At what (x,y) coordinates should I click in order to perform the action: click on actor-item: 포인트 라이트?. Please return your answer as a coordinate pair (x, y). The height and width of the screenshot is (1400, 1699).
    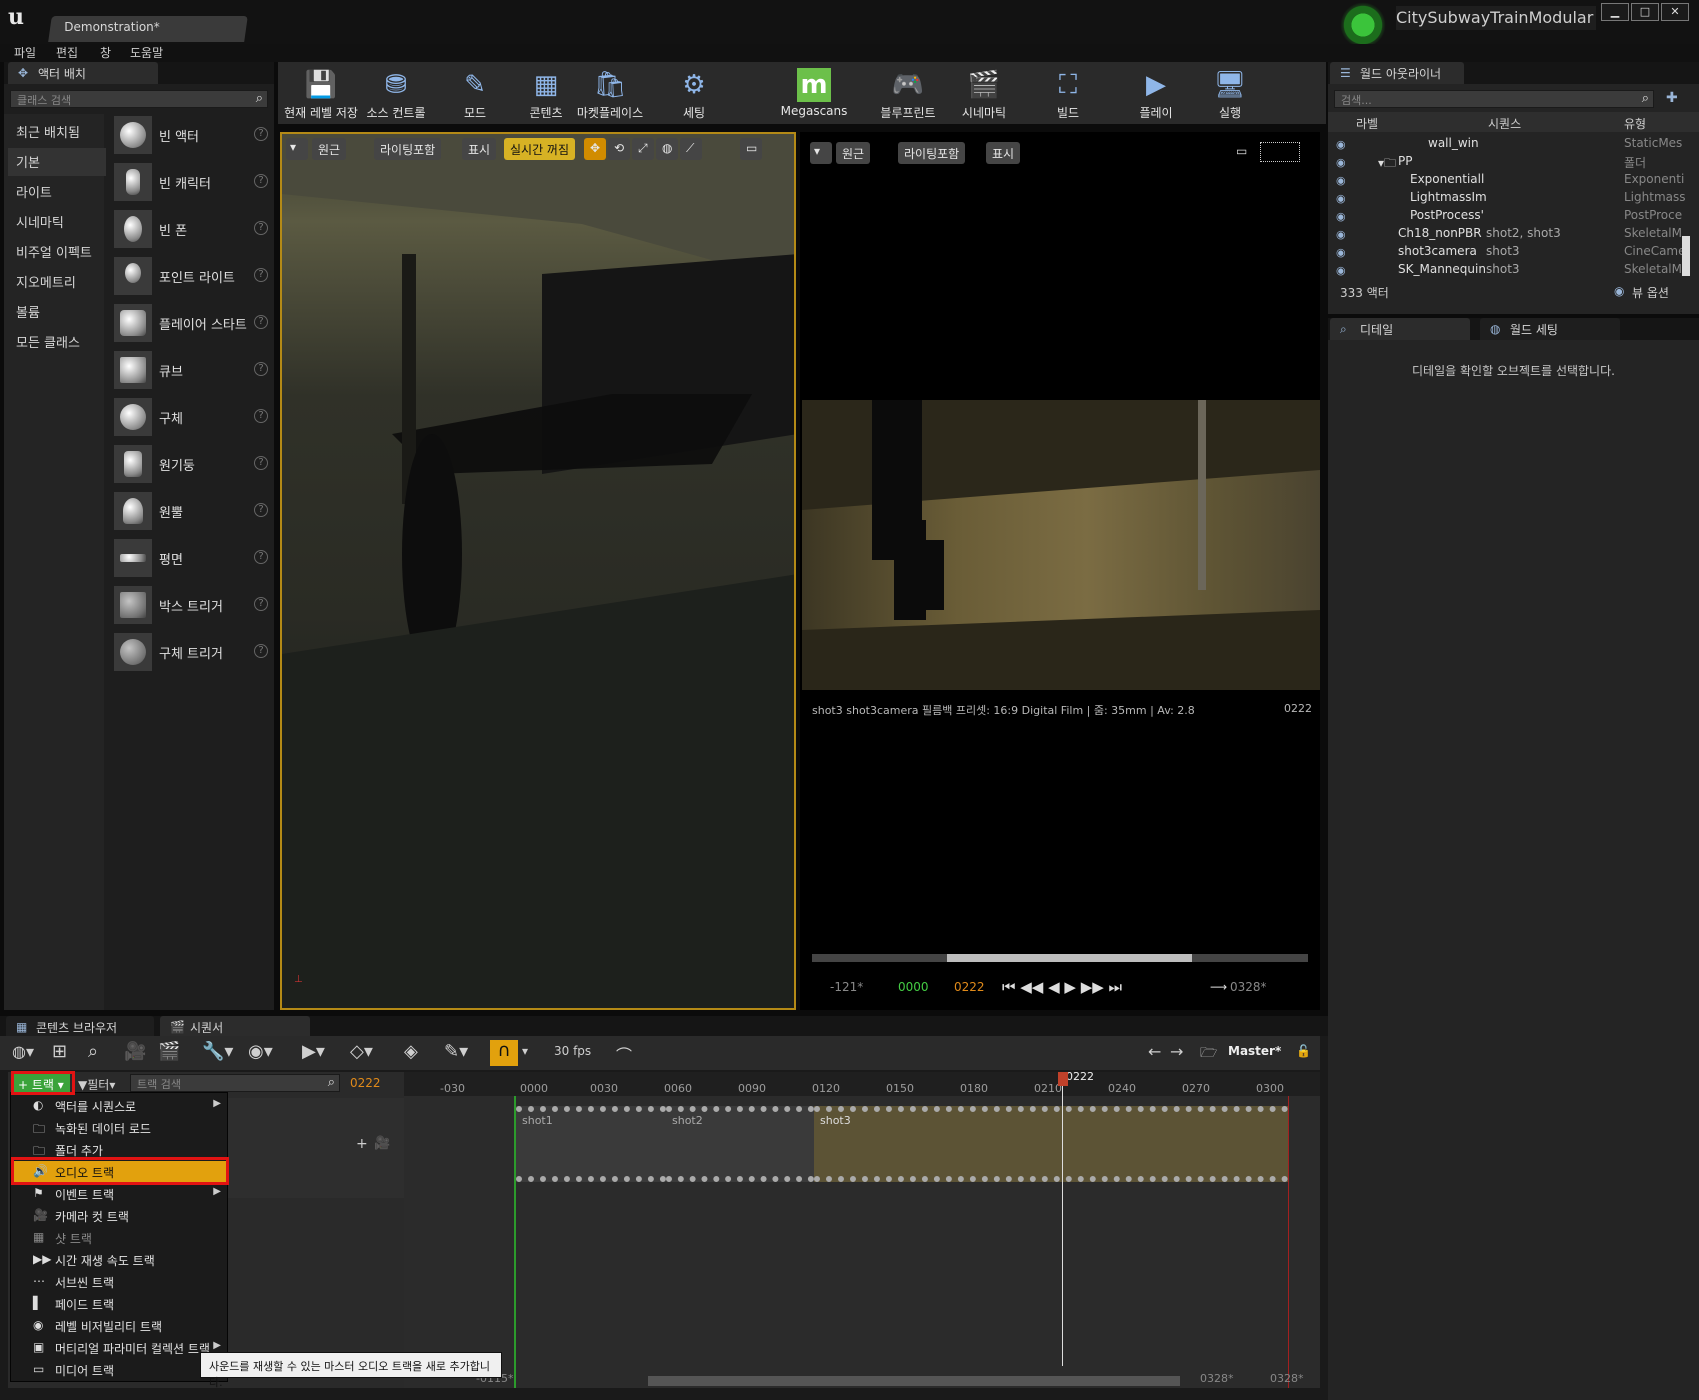
    Looking at the image, I should click on (194, 277).